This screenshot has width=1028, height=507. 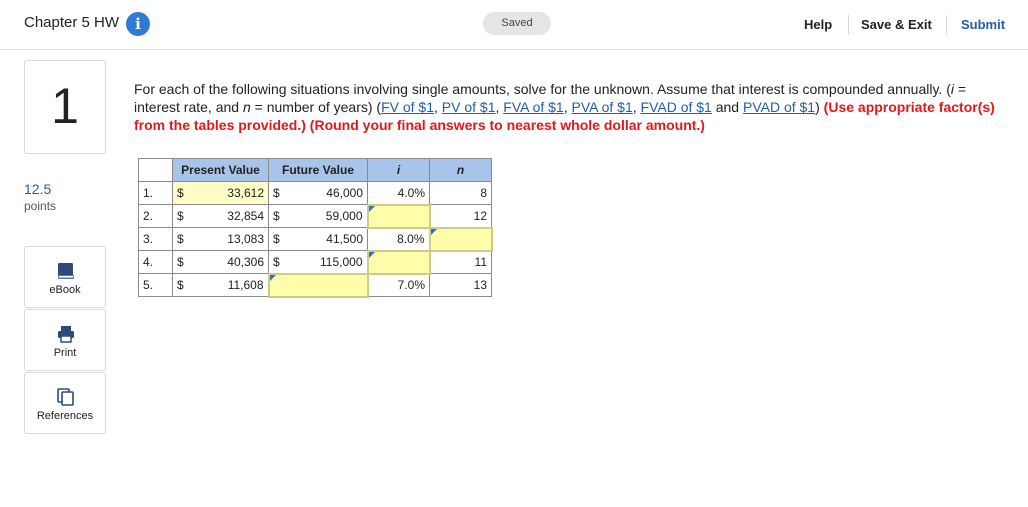 What do you see at coordinates (460, 262) in the screenshot?
I see `years-cell: 11` at bounding box center [460, 262].